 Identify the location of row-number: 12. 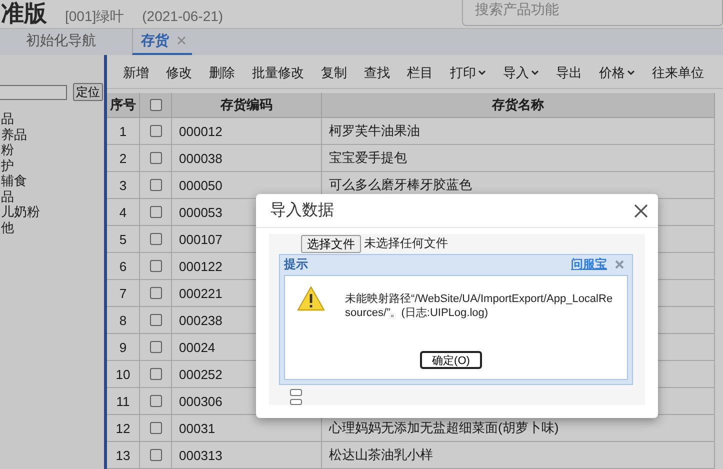
(123, 428).